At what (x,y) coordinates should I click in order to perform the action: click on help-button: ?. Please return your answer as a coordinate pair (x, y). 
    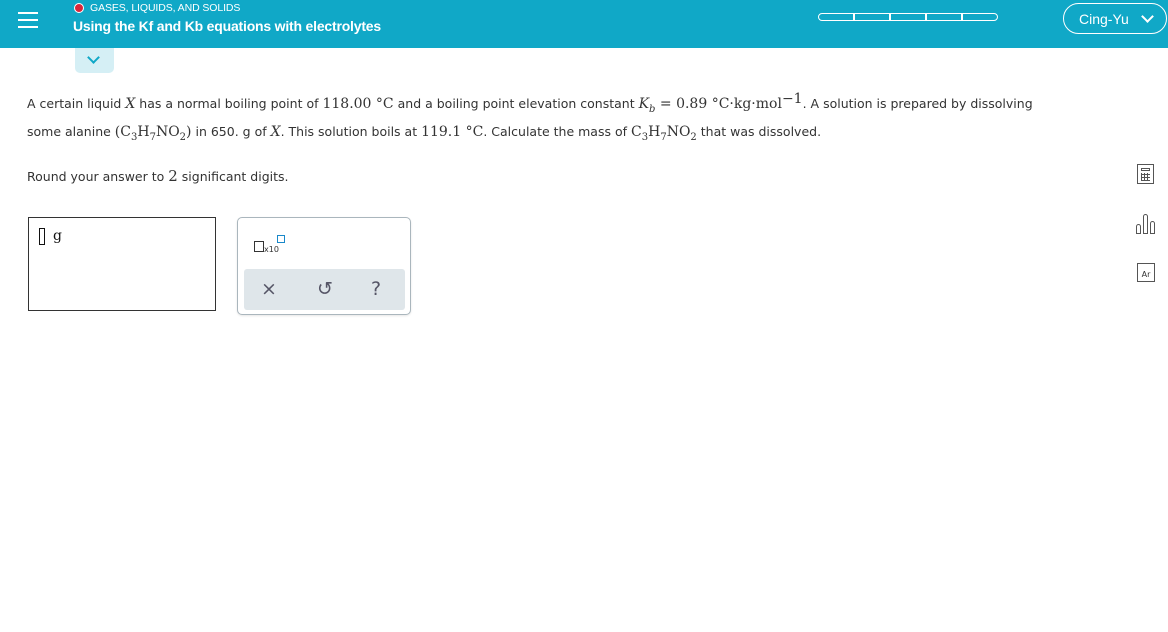
    Looking at the image, I should click on (376, 289).